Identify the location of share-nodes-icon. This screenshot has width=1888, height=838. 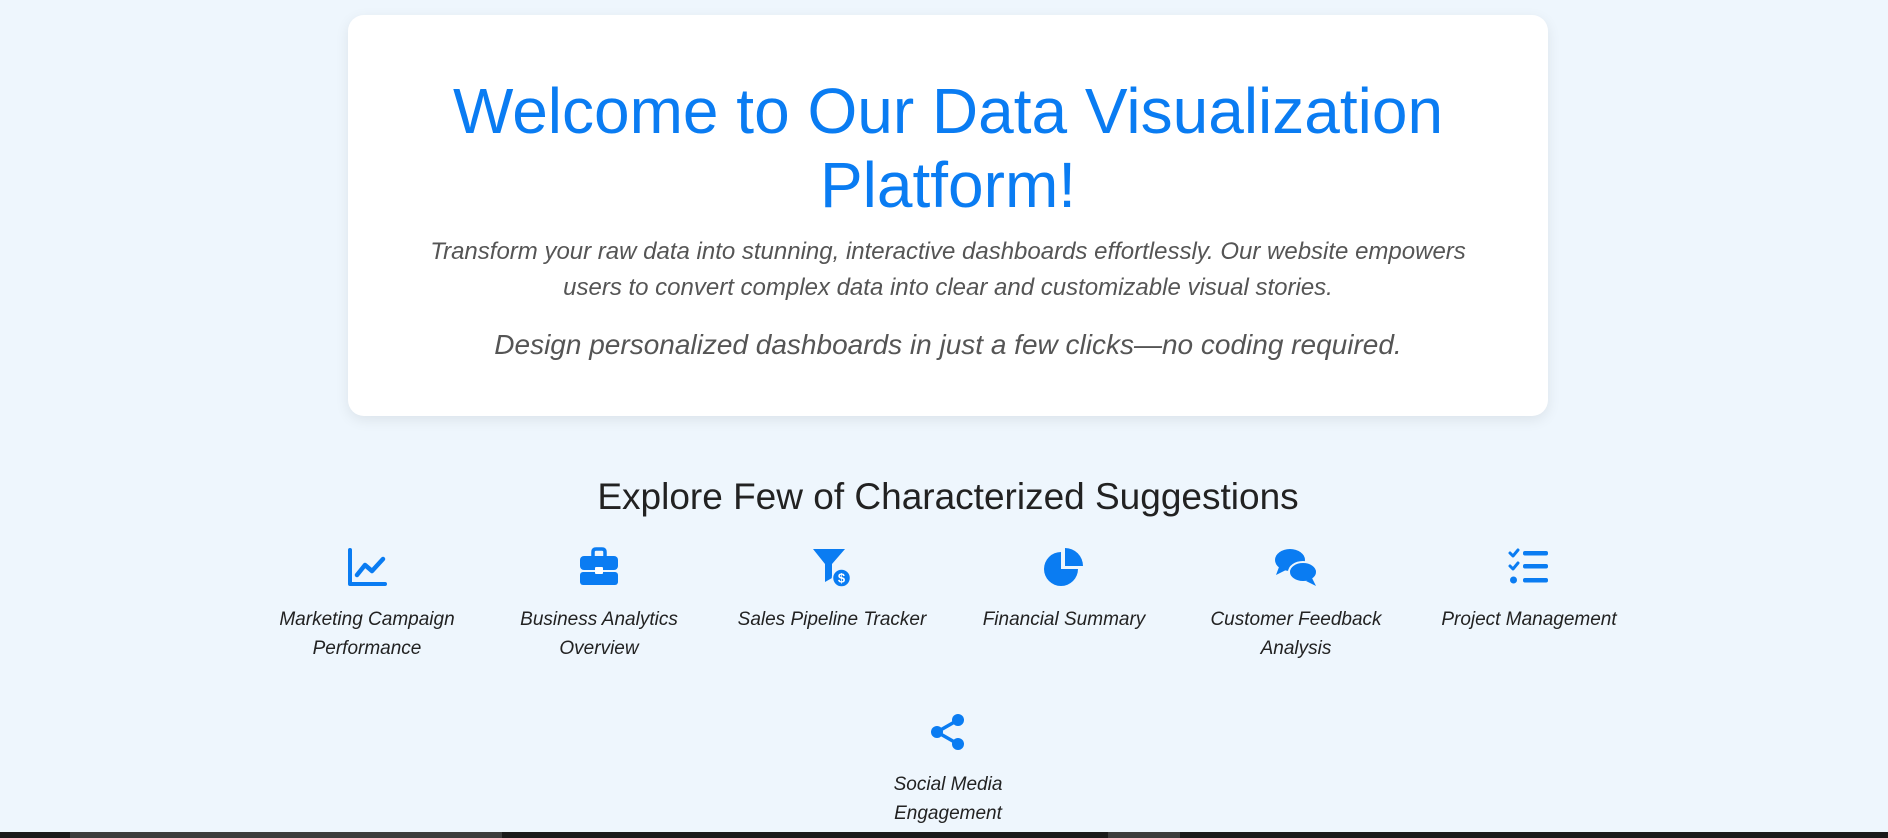
(947, 732).